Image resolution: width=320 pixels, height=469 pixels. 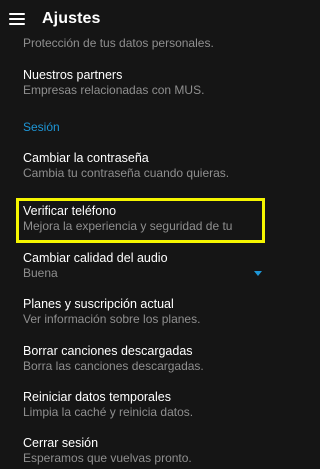 I want to click on partners-subtitle: Empresas relacionadas con MUS., so click(x=114, y=90).